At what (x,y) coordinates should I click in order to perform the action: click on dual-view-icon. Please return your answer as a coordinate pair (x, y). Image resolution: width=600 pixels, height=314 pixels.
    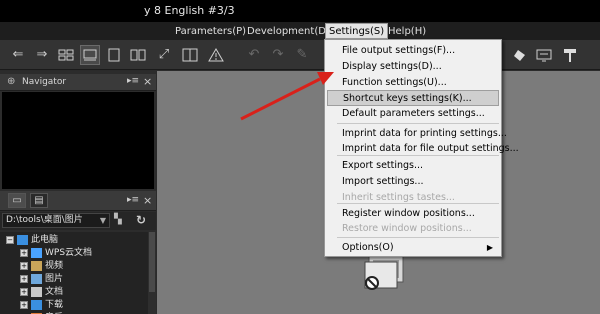
    Looking at the image, I should click on (190, 55).